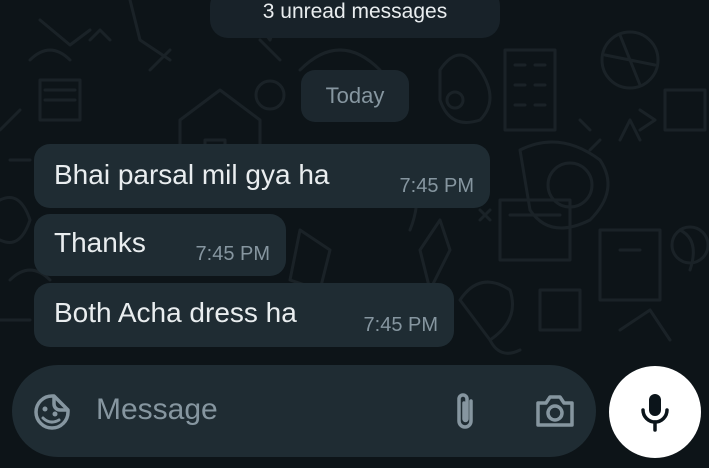 Image resolution: width=709 pixels, height=468 pixels. What do you see at coordinates (465, 411) in the screenshot?
I see `attach-icon` at bounding box center [465, 411].